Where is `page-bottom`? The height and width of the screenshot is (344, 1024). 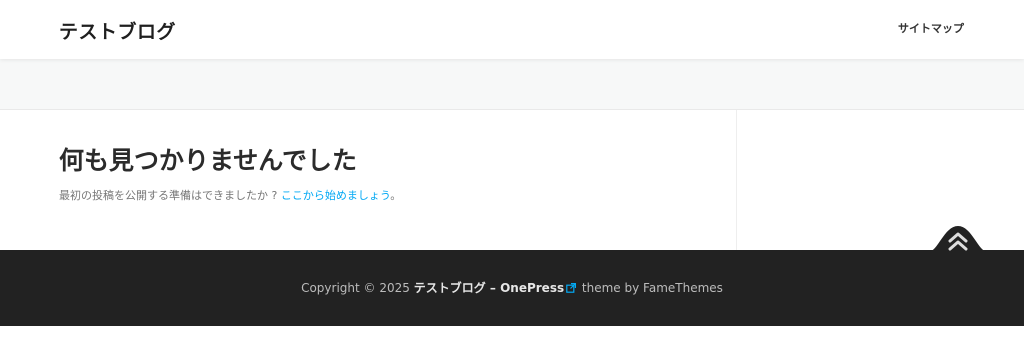 page-bottom is located at coordinates (512, 335).